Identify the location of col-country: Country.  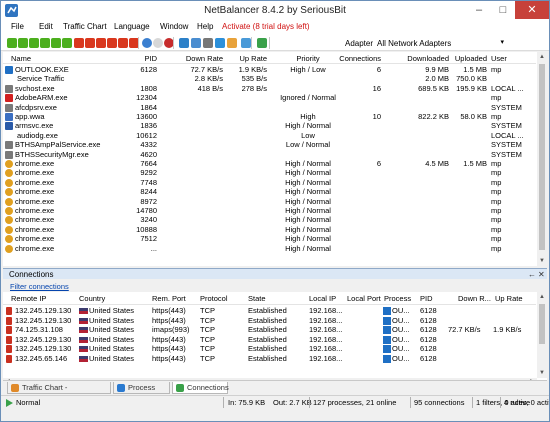
(92, 298).